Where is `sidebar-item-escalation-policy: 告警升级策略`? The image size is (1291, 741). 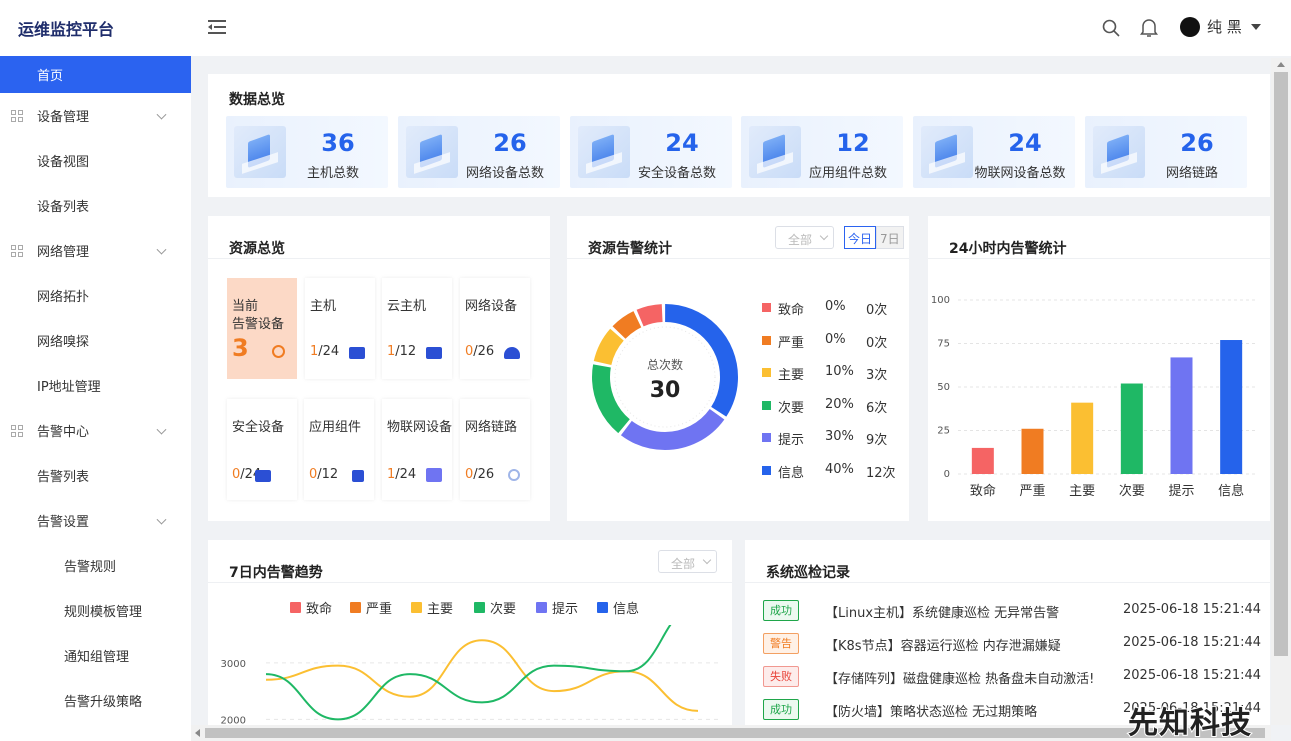 sidebar-item-escalation-policy: 告警升级策略 is located at coordinates (95, 700).